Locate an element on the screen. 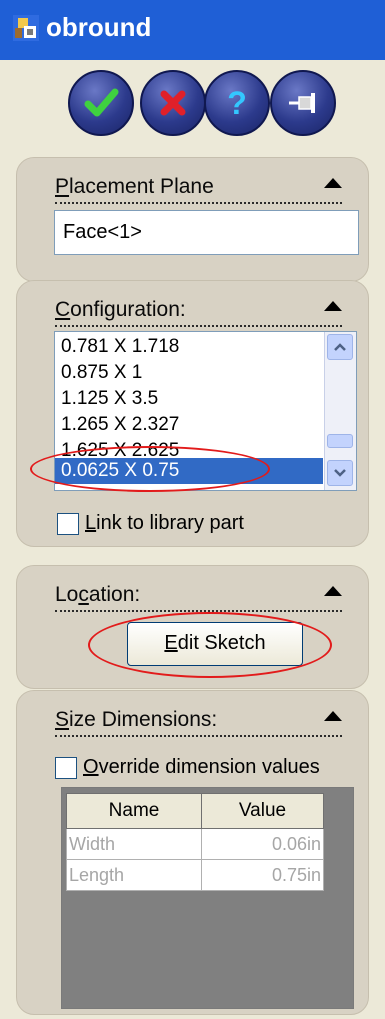 The height and width of the screenshot is (1019, 385). scroll-down-button is located at coordinates (340, 473).